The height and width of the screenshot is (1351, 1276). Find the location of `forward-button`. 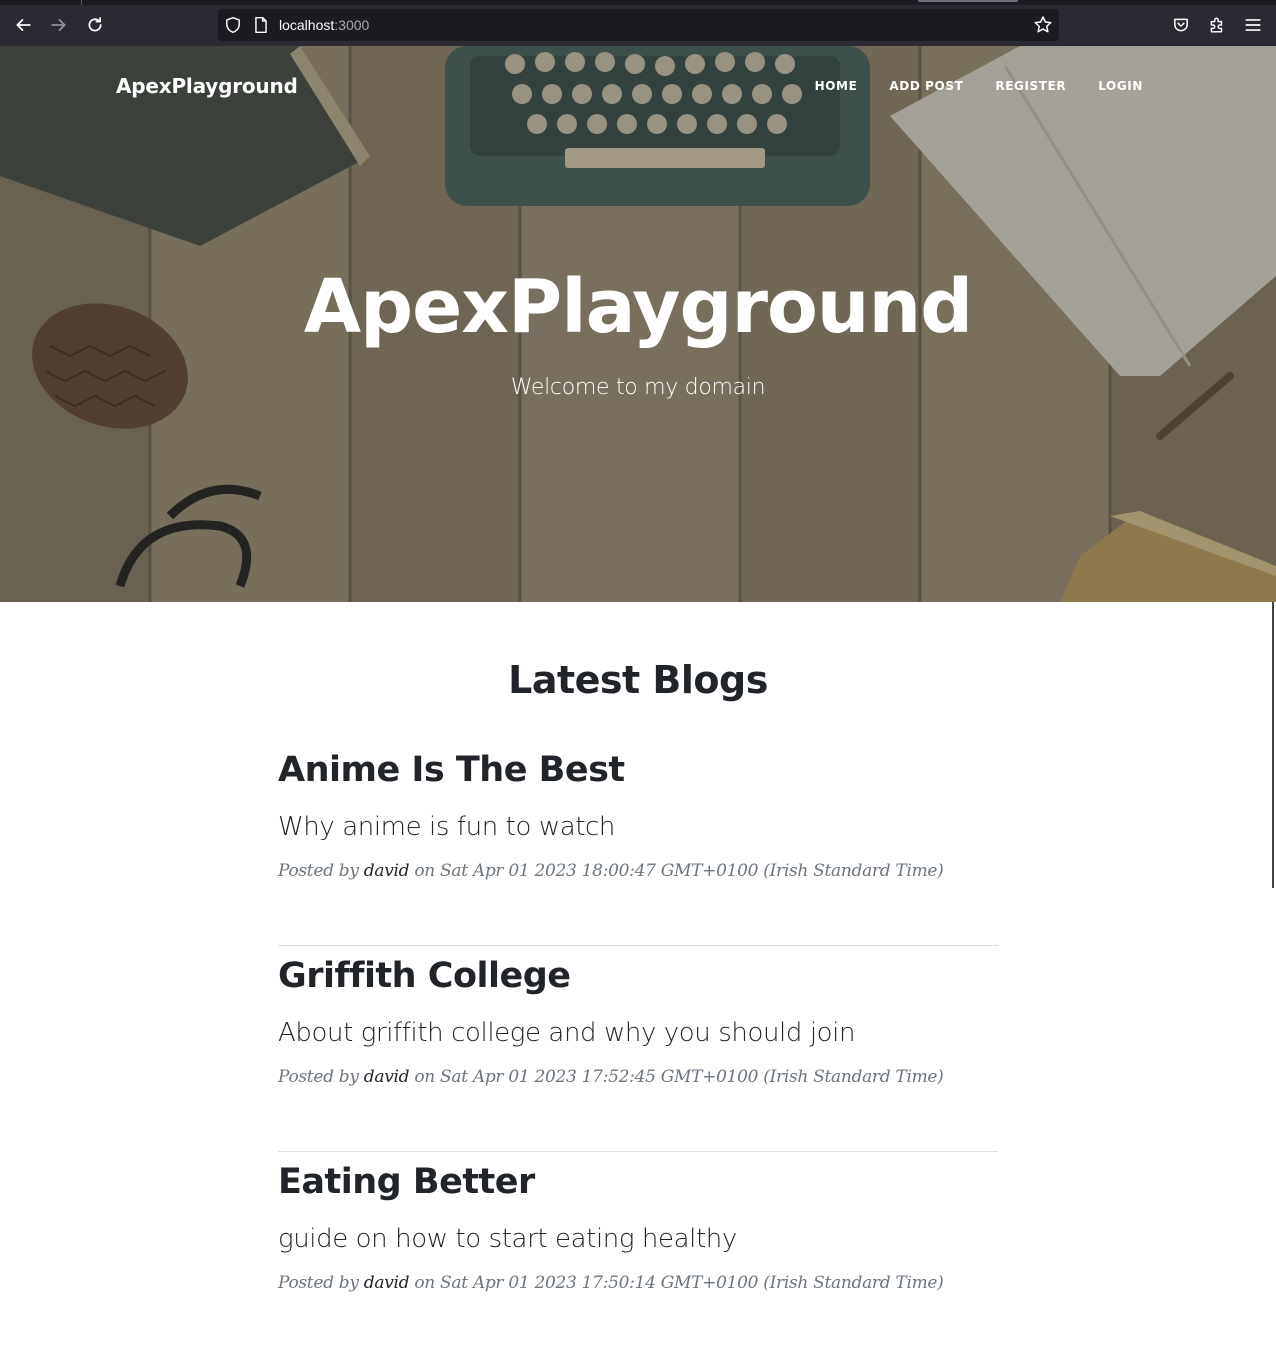

forward-button is located at coordinates (59, 25).